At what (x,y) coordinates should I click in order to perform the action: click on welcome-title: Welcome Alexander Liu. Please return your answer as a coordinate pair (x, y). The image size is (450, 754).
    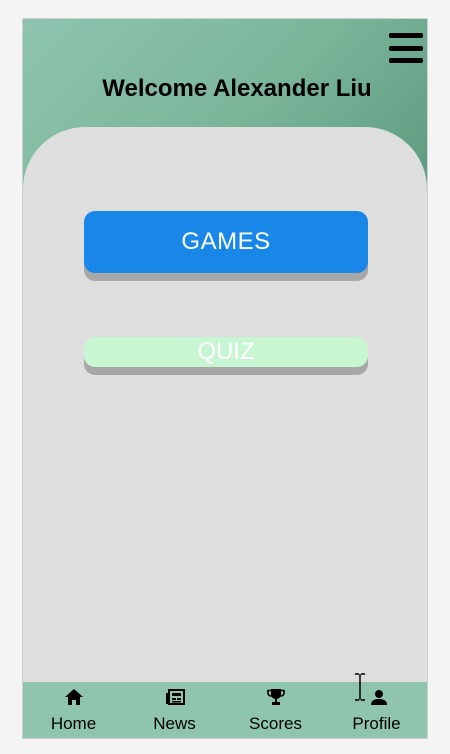
    Looking at the image, I should click on (237, 88).